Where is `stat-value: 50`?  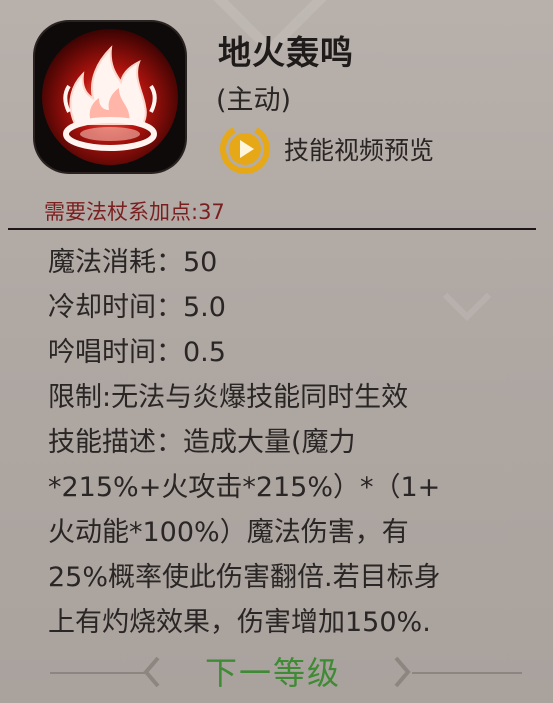
stat-value: 50 is located at coordinates (200, 262).